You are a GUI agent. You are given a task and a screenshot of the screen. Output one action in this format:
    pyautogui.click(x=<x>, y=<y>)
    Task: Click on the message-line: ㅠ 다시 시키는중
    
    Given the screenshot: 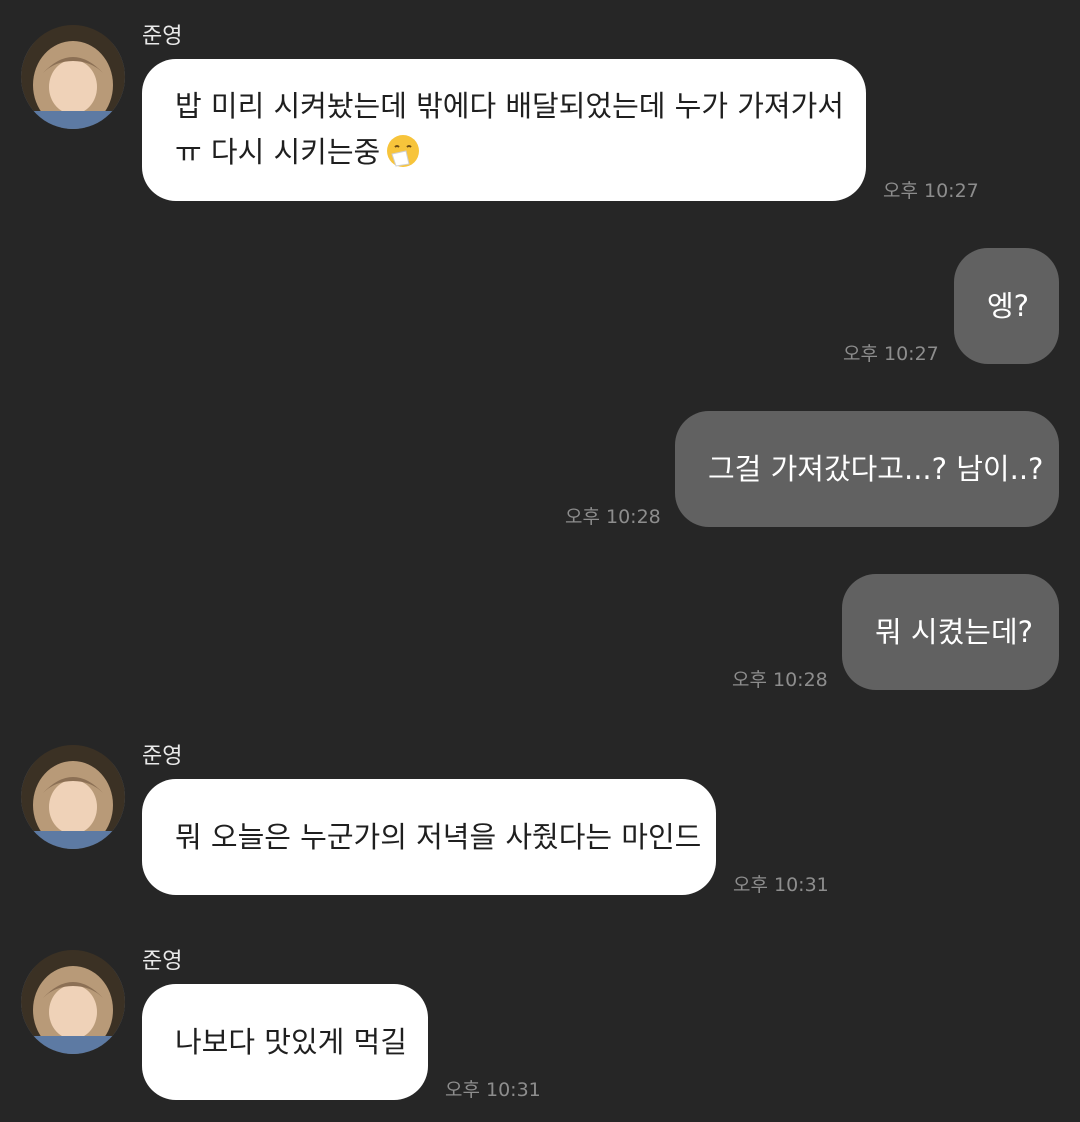 What is the action you would take?
    pyautogui.click(x=504, y=152)
    